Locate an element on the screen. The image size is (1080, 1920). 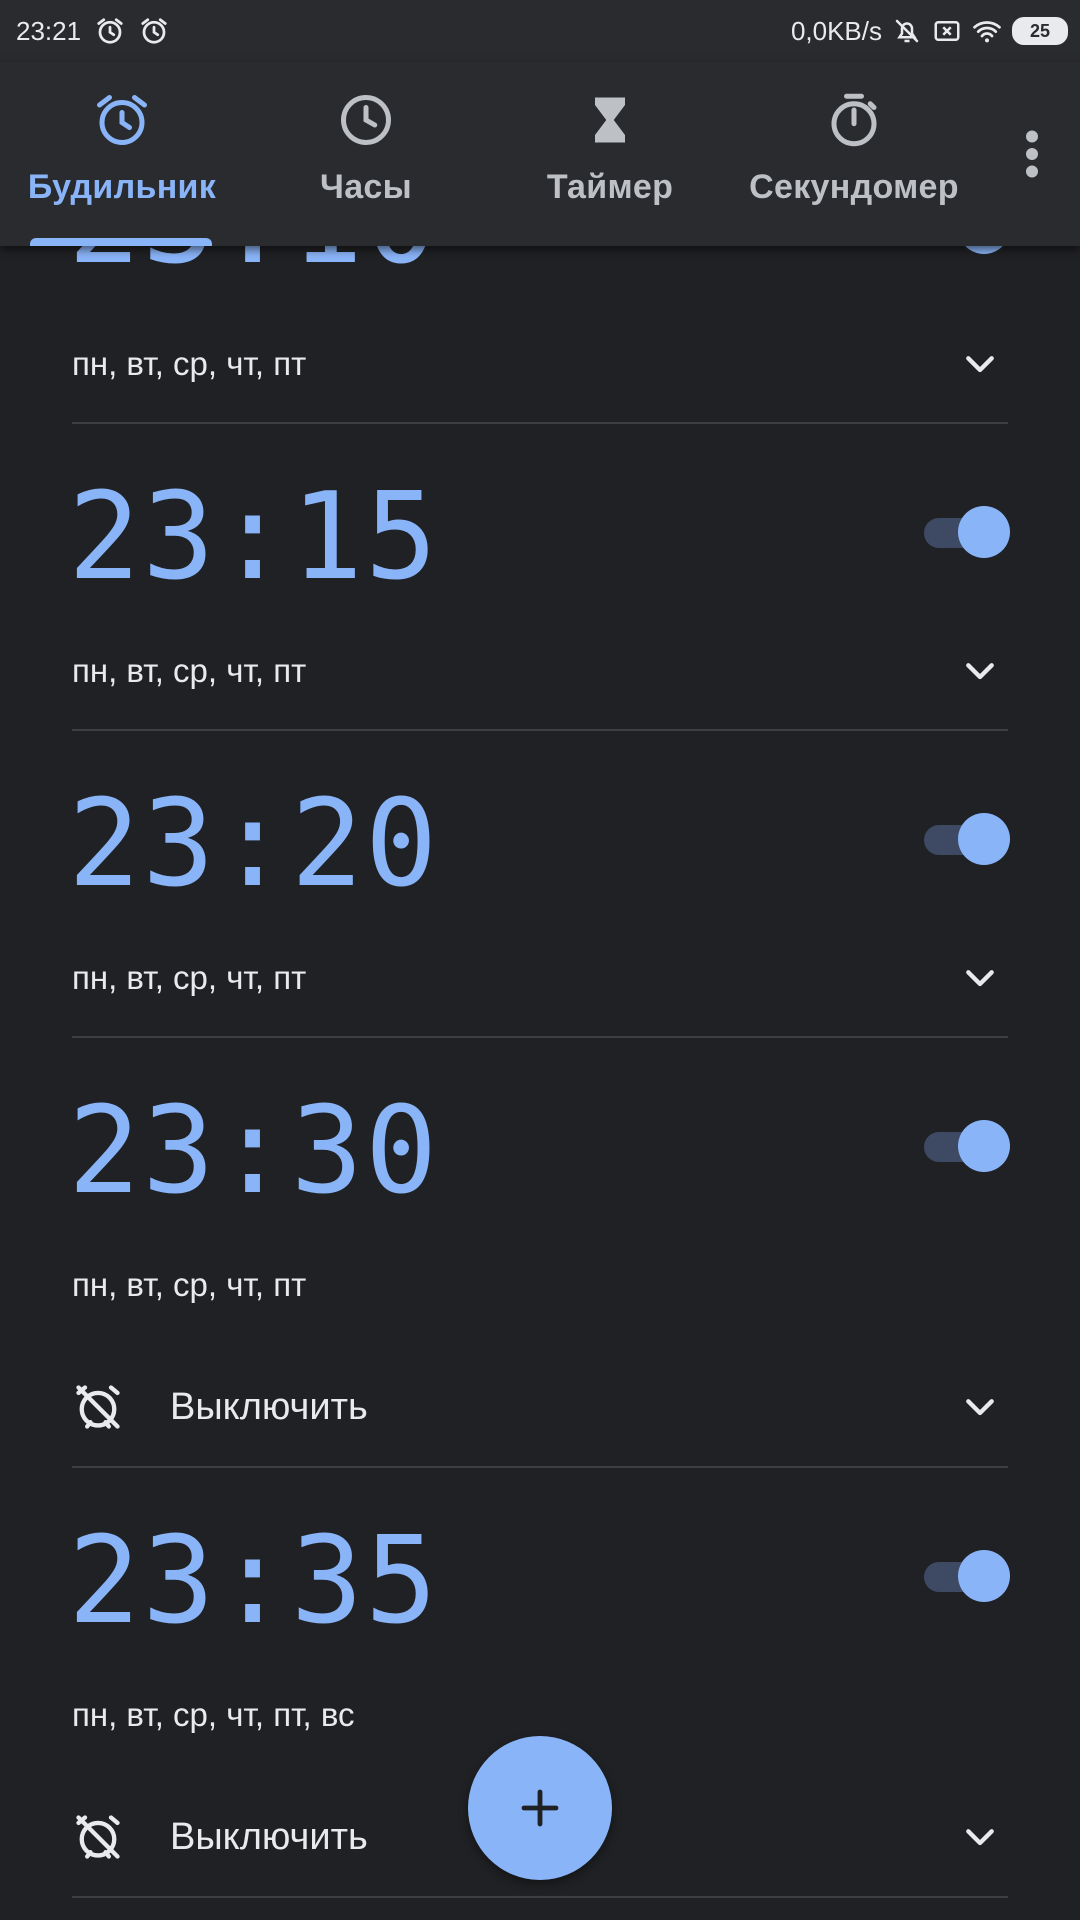
add-alarm-button is located at coordinates (540, 1808).